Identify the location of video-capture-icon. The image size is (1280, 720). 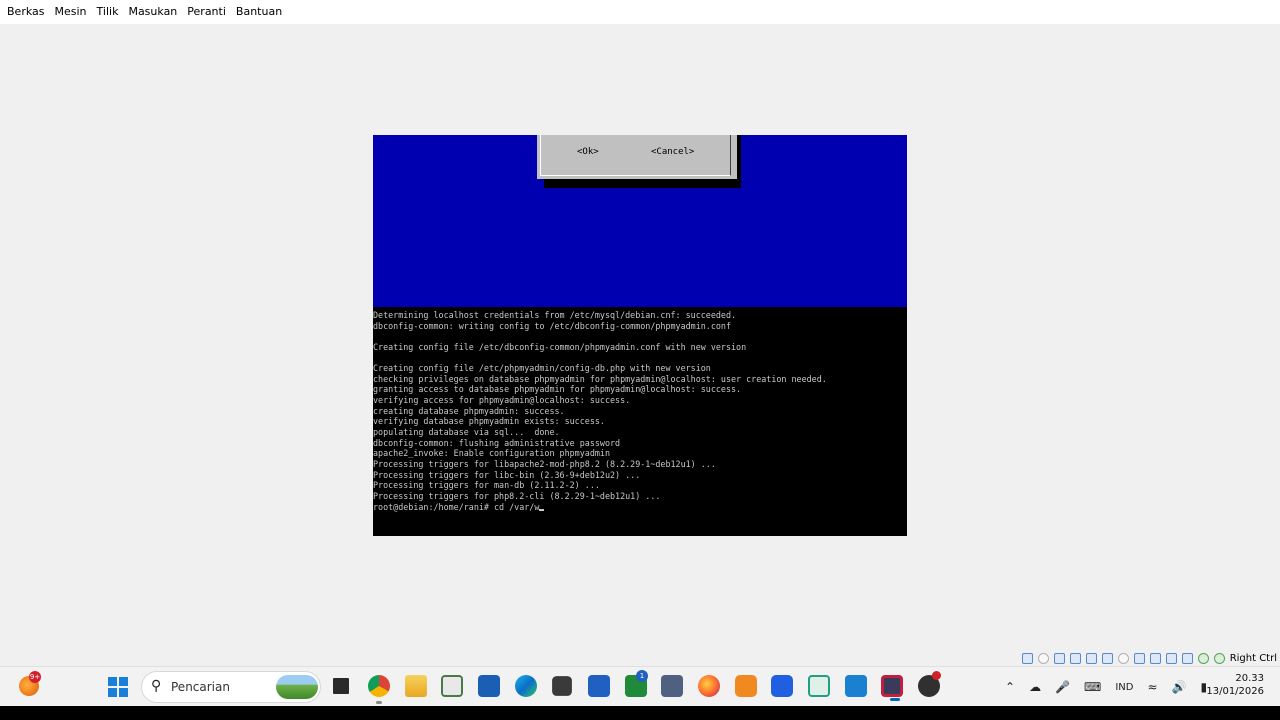
(1139, 658).